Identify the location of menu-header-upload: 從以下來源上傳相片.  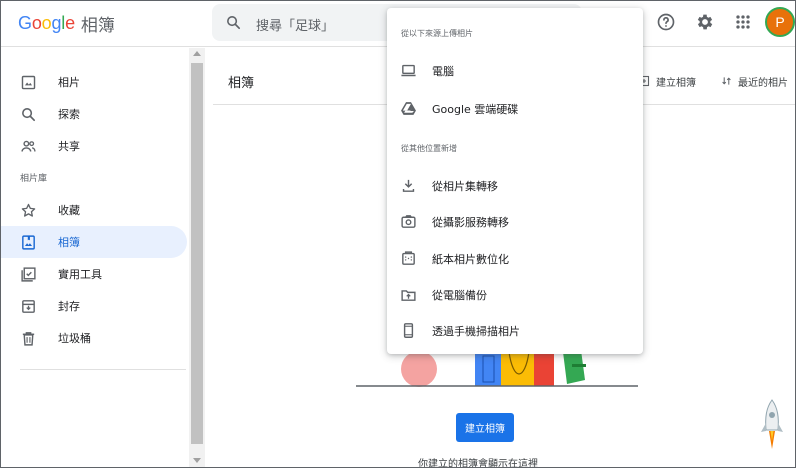
(437, 33).